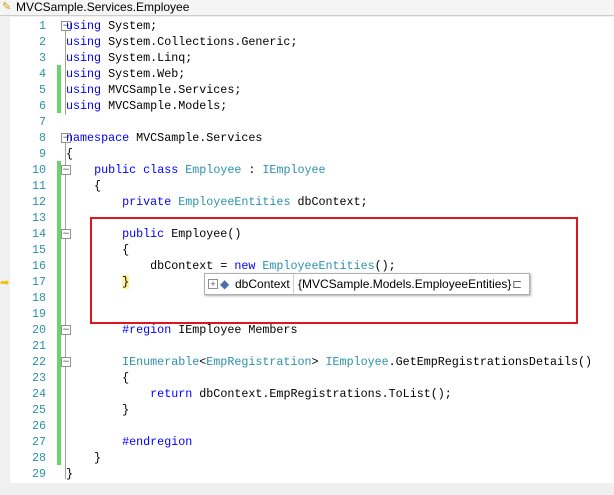 The height and width of the screenshot is (495, 614). I want to click on line-number: 23, so click(38, 378).